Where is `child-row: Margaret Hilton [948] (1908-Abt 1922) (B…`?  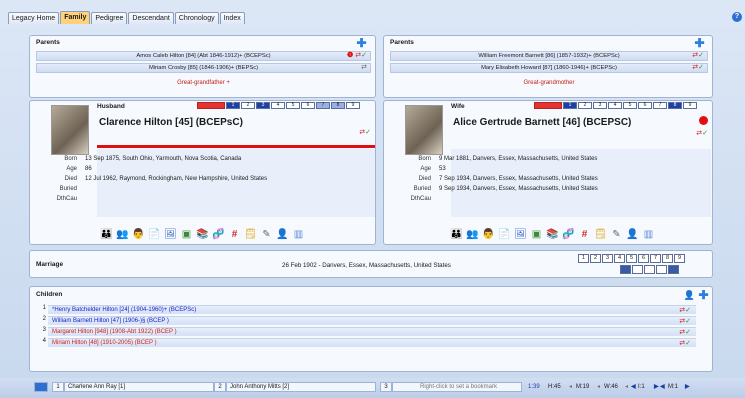 child-row: Margaret Hilton [948] (1908-Abt 1922) (B… is located at coordinates (372, 331).